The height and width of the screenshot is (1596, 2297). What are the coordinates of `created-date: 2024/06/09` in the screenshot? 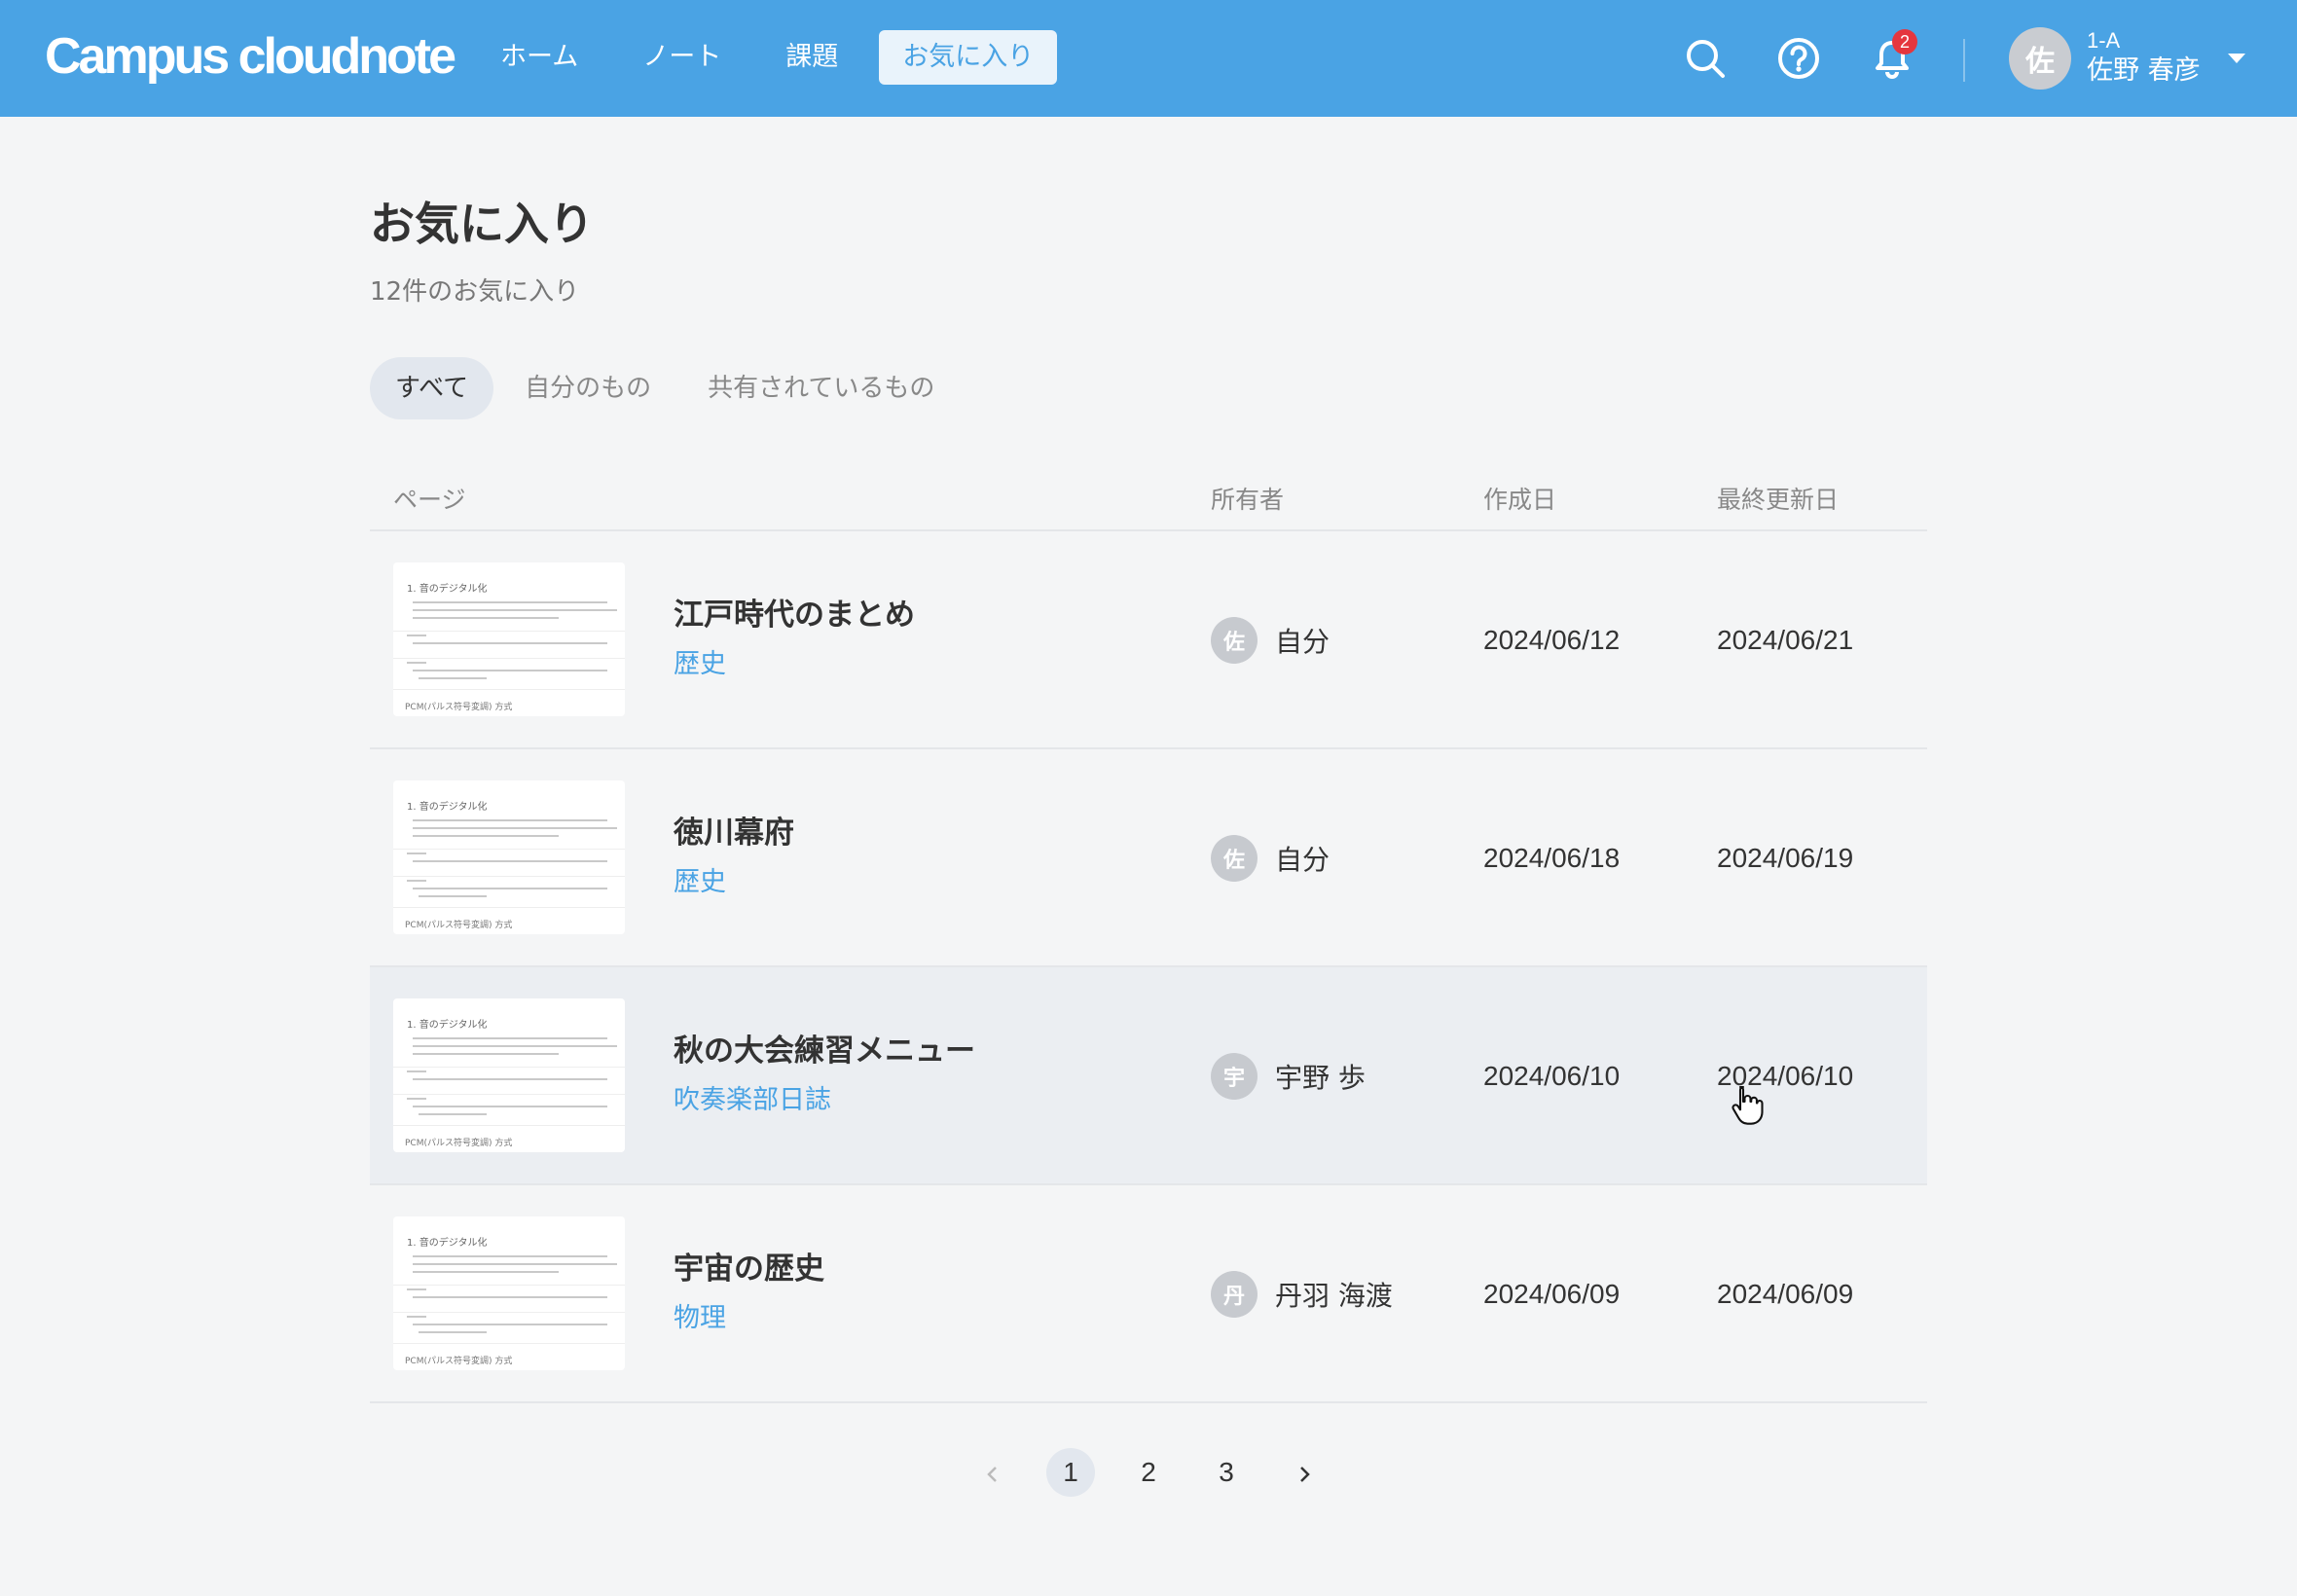 It's located at (1552, 1294).